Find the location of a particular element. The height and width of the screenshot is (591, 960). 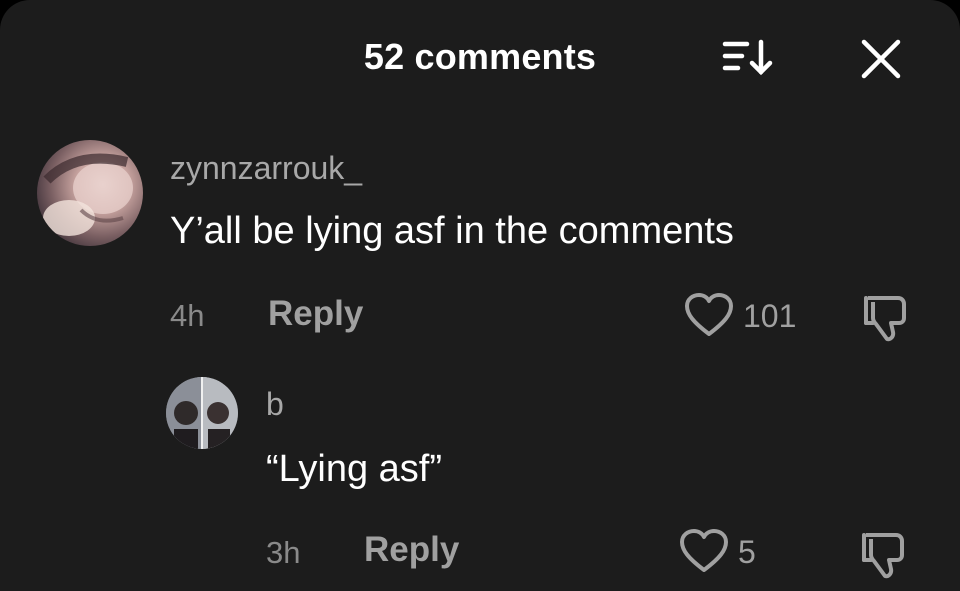

avatar is located at coordinates (90, 193).